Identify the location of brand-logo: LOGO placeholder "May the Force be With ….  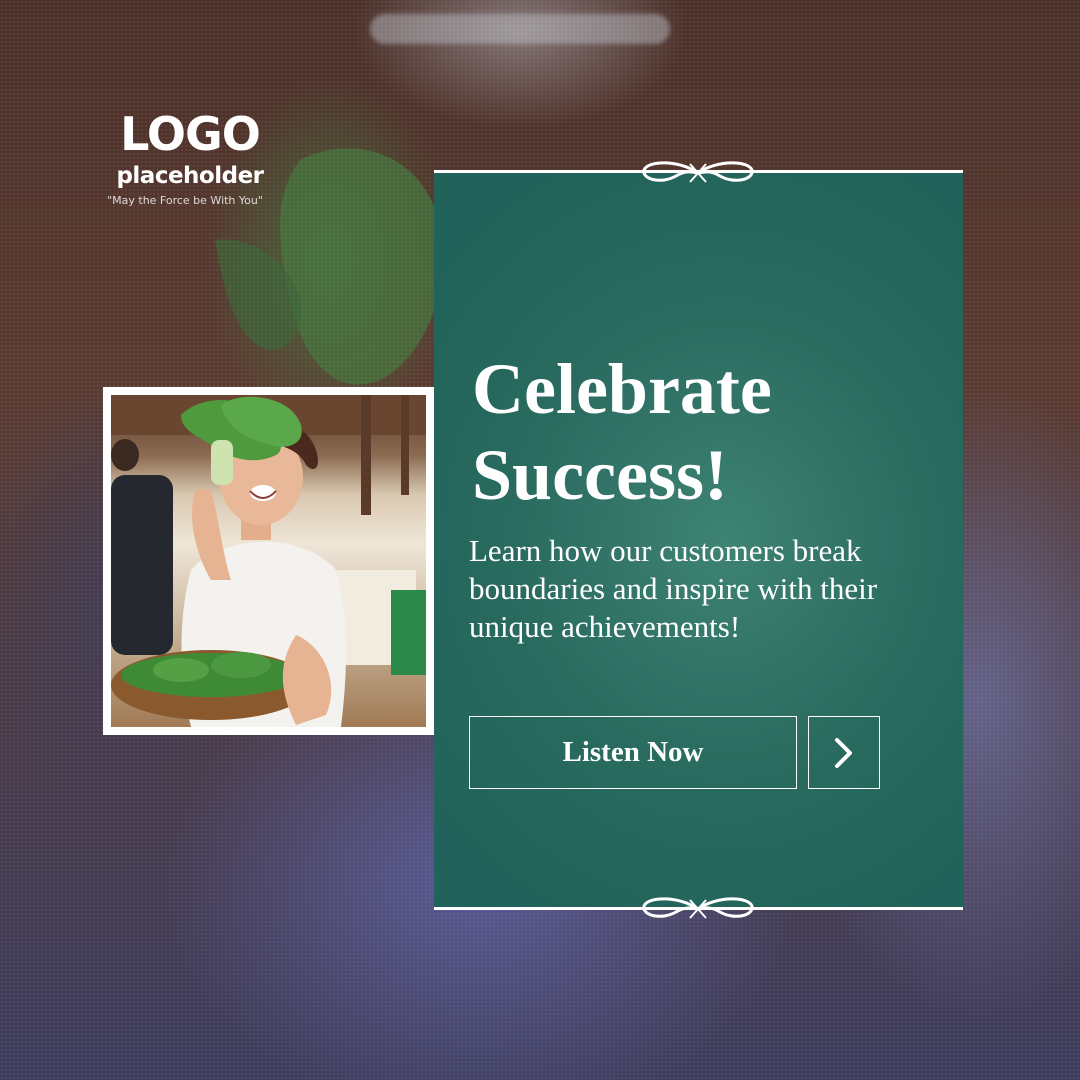
(188, 157).